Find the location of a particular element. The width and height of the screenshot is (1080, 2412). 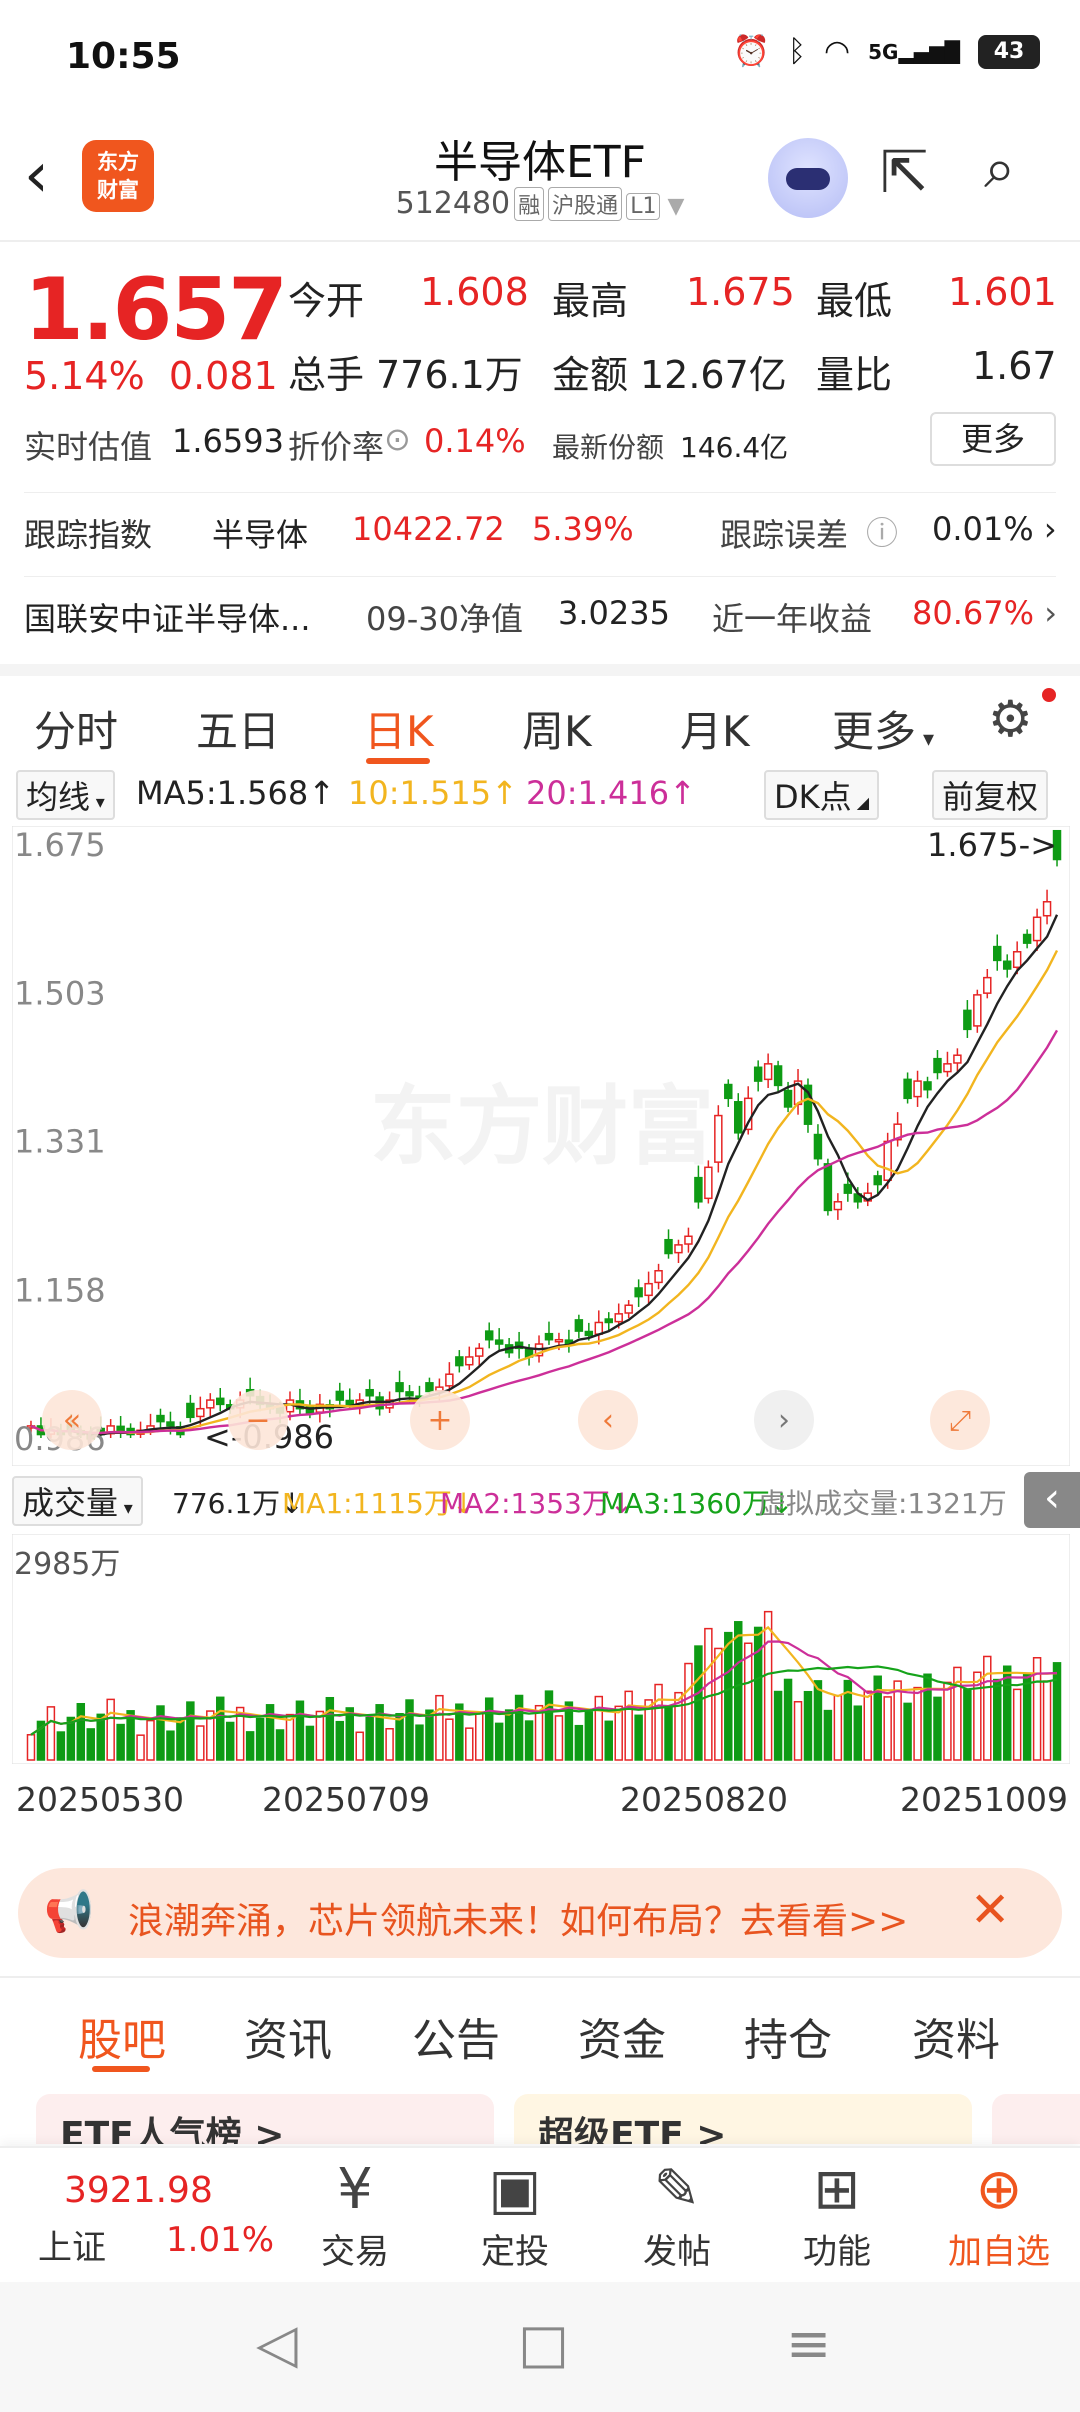

nav-recents-icon: ≡ is located at coordinates (808, 2343).